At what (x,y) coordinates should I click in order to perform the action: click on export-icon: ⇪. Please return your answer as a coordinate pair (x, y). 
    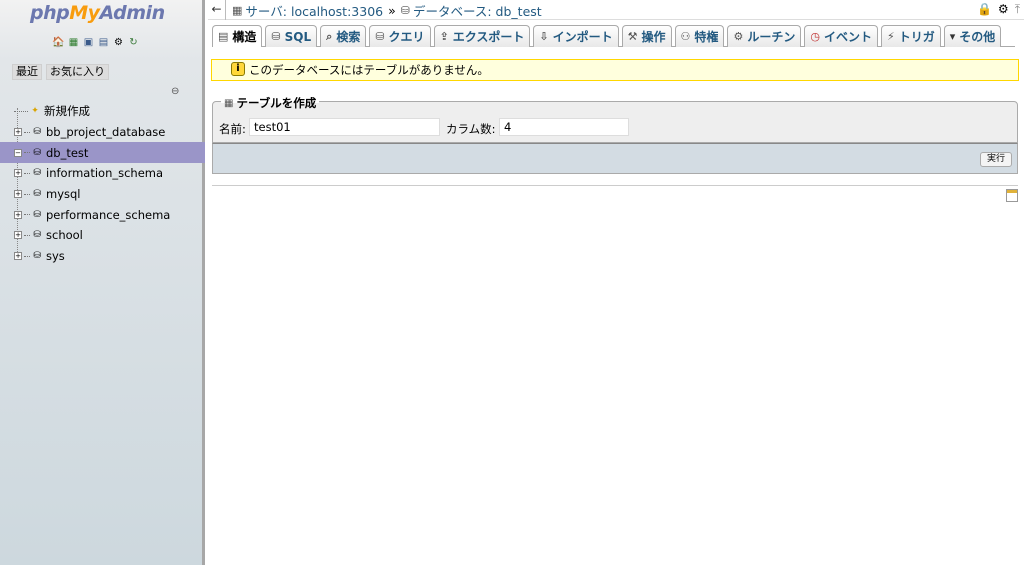
    Looking at the image, I should click on (444, 36).